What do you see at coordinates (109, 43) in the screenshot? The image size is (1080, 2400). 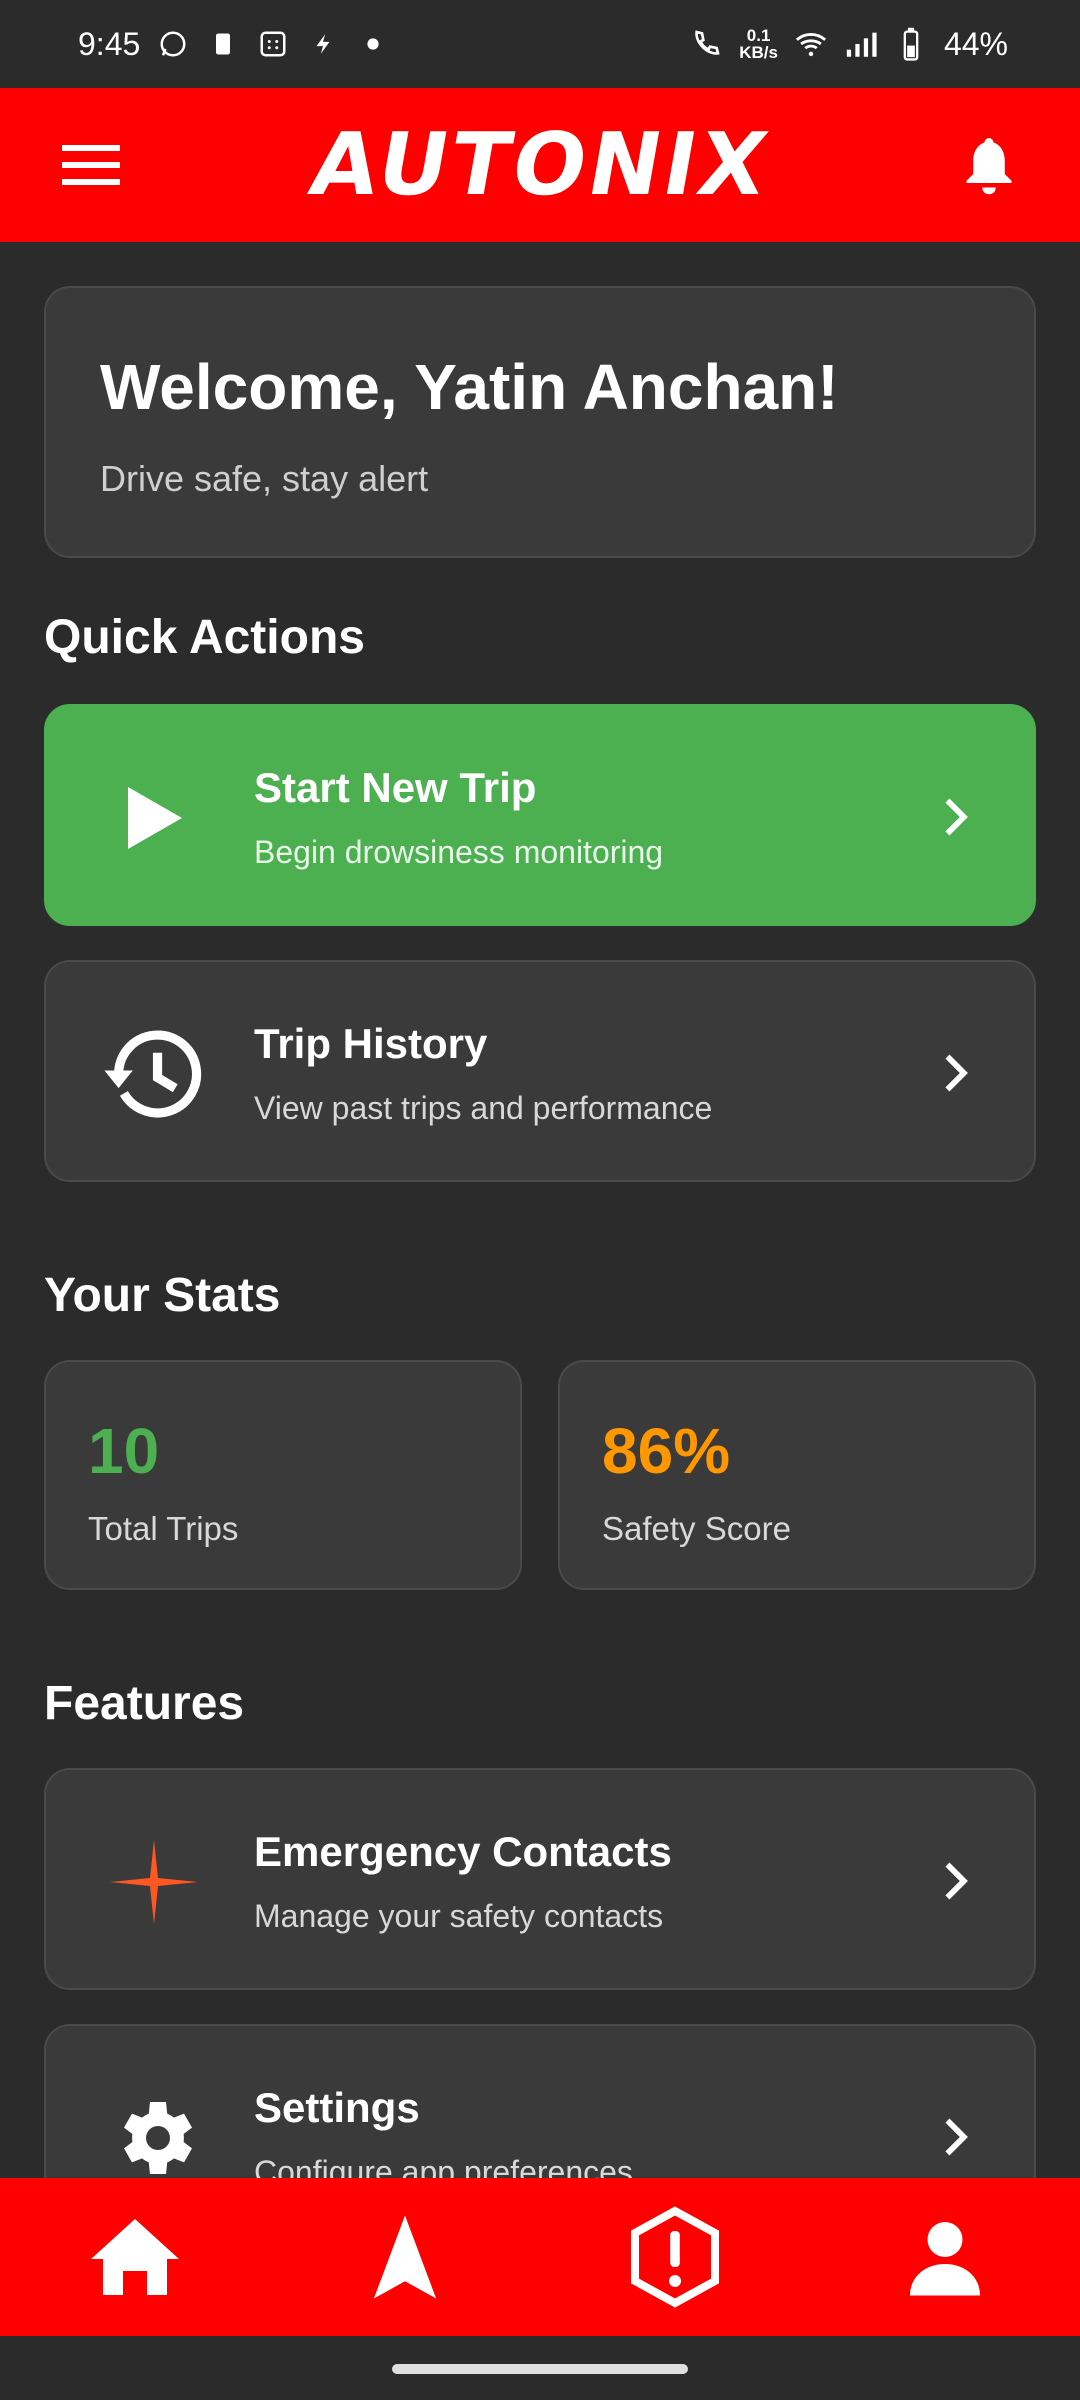 I see `clock: 9:45` at bounding box center [109, 43].